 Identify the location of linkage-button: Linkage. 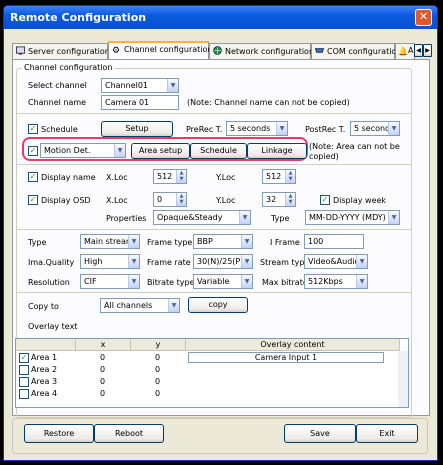
(277, 151).